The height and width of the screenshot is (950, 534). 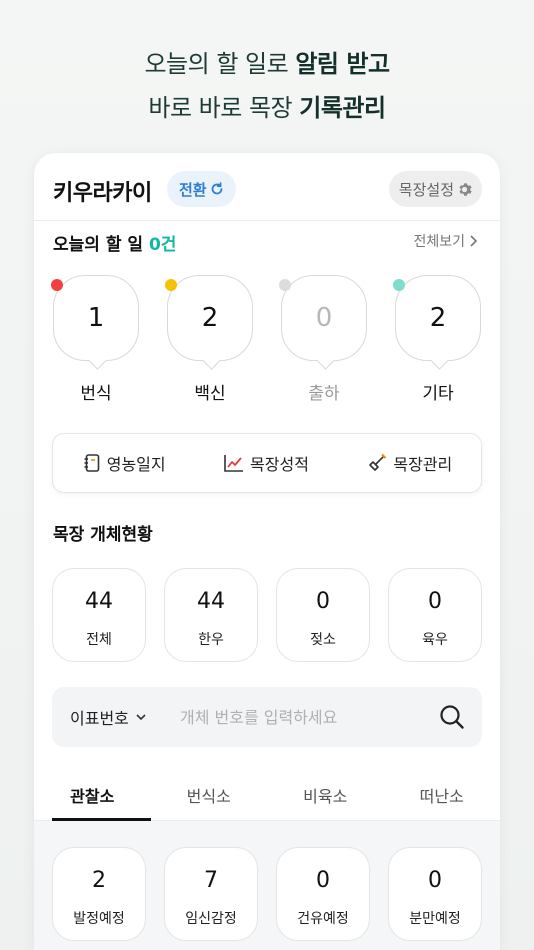 I want to click on task-value: 1, so click(x=96, y=318).